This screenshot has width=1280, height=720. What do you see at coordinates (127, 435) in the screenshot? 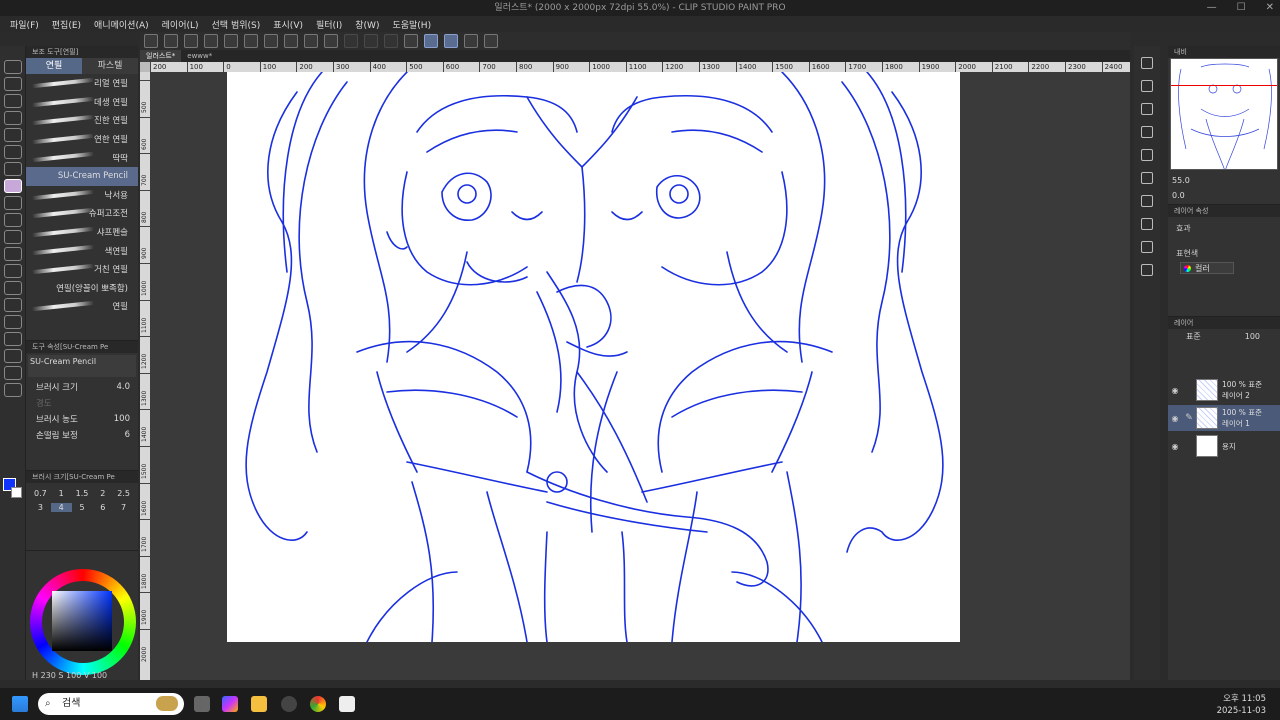
I see `stabilization-value: 6` at bounding box center [127, 435].